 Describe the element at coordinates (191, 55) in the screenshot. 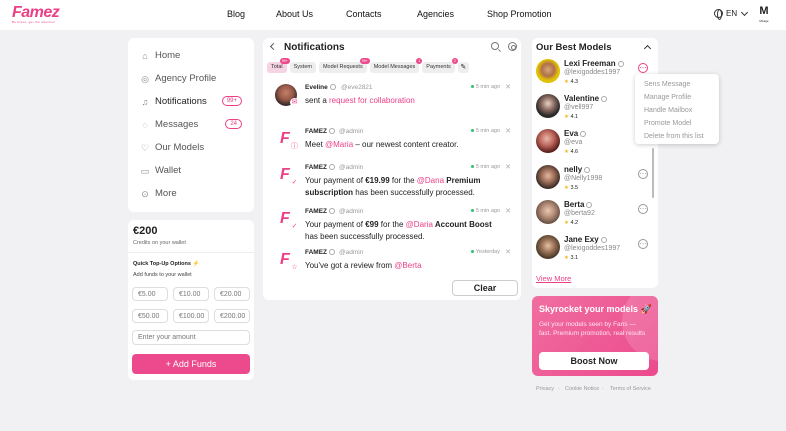

I see `sidebar-item-home: ⌂ Home` at that location.